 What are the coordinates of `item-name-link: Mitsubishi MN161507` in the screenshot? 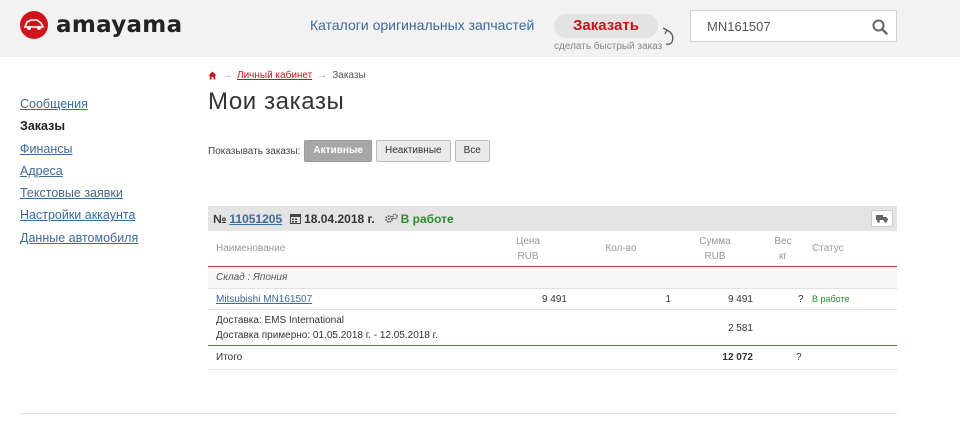 It's located at (264, 299).